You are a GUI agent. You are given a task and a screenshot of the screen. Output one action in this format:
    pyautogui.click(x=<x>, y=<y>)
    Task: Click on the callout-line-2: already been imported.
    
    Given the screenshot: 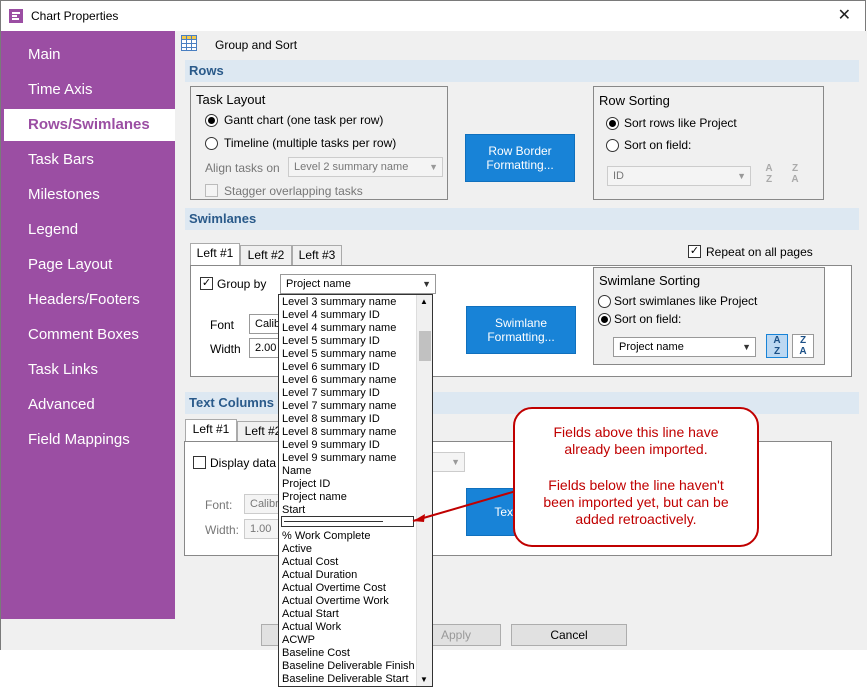 What is the action you would take?
    pyautogui.click(x=635, y=449)
    